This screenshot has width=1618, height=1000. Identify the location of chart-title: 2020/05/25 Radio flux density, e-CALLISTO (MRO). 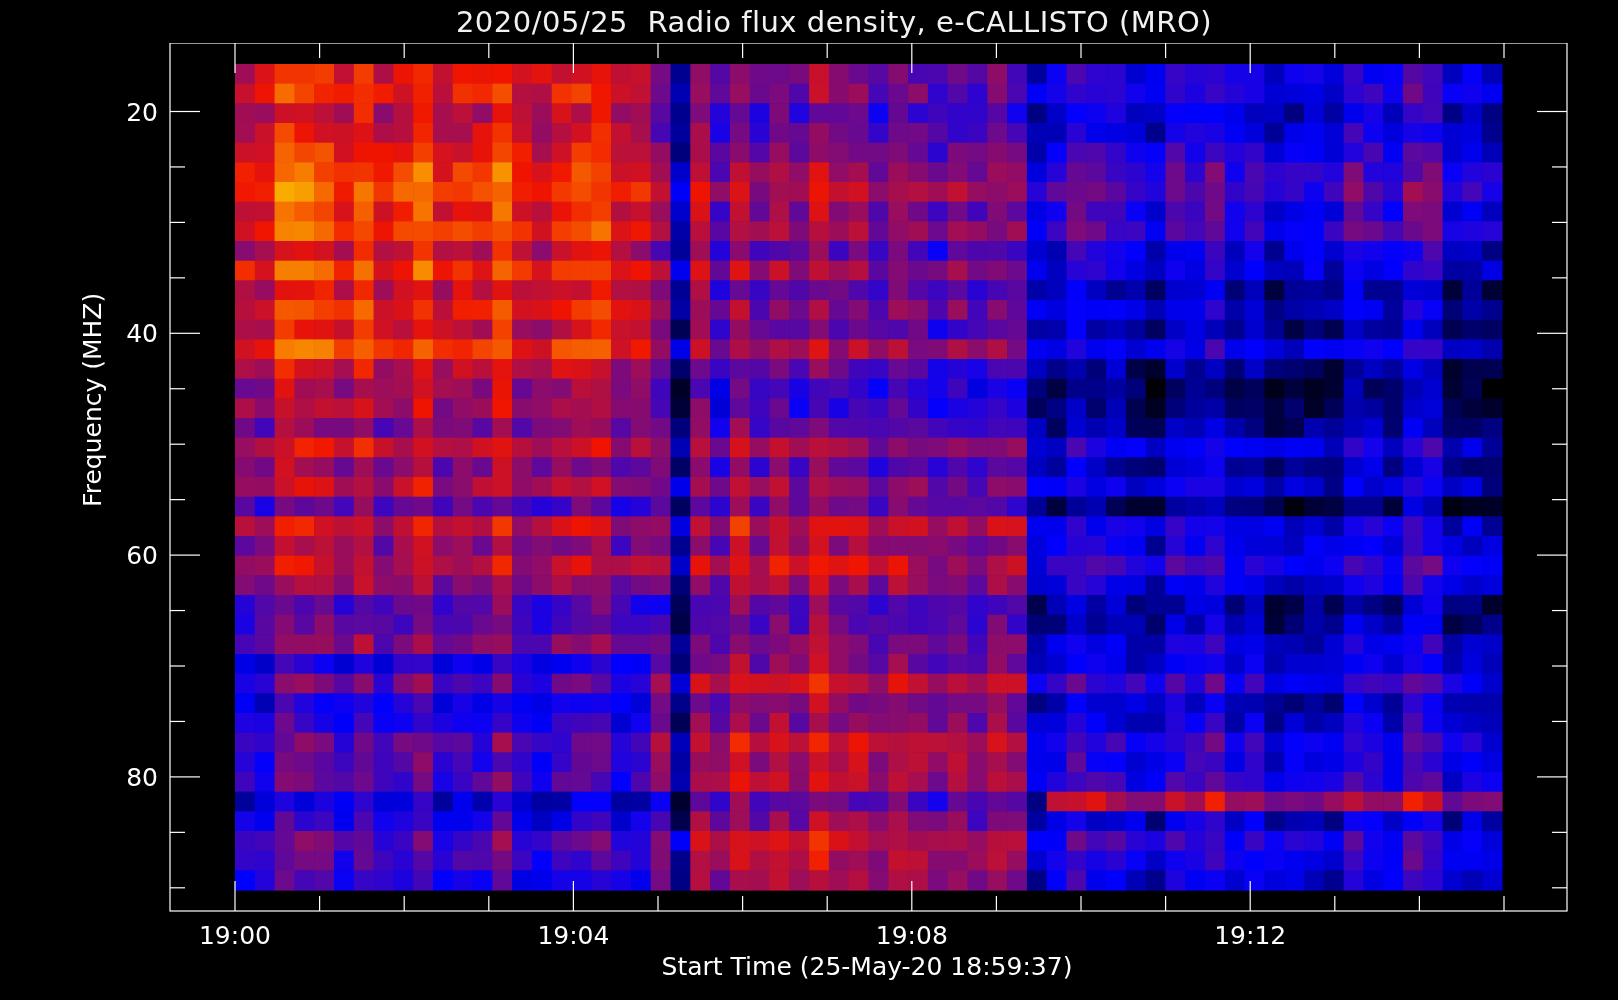
(834, 21).